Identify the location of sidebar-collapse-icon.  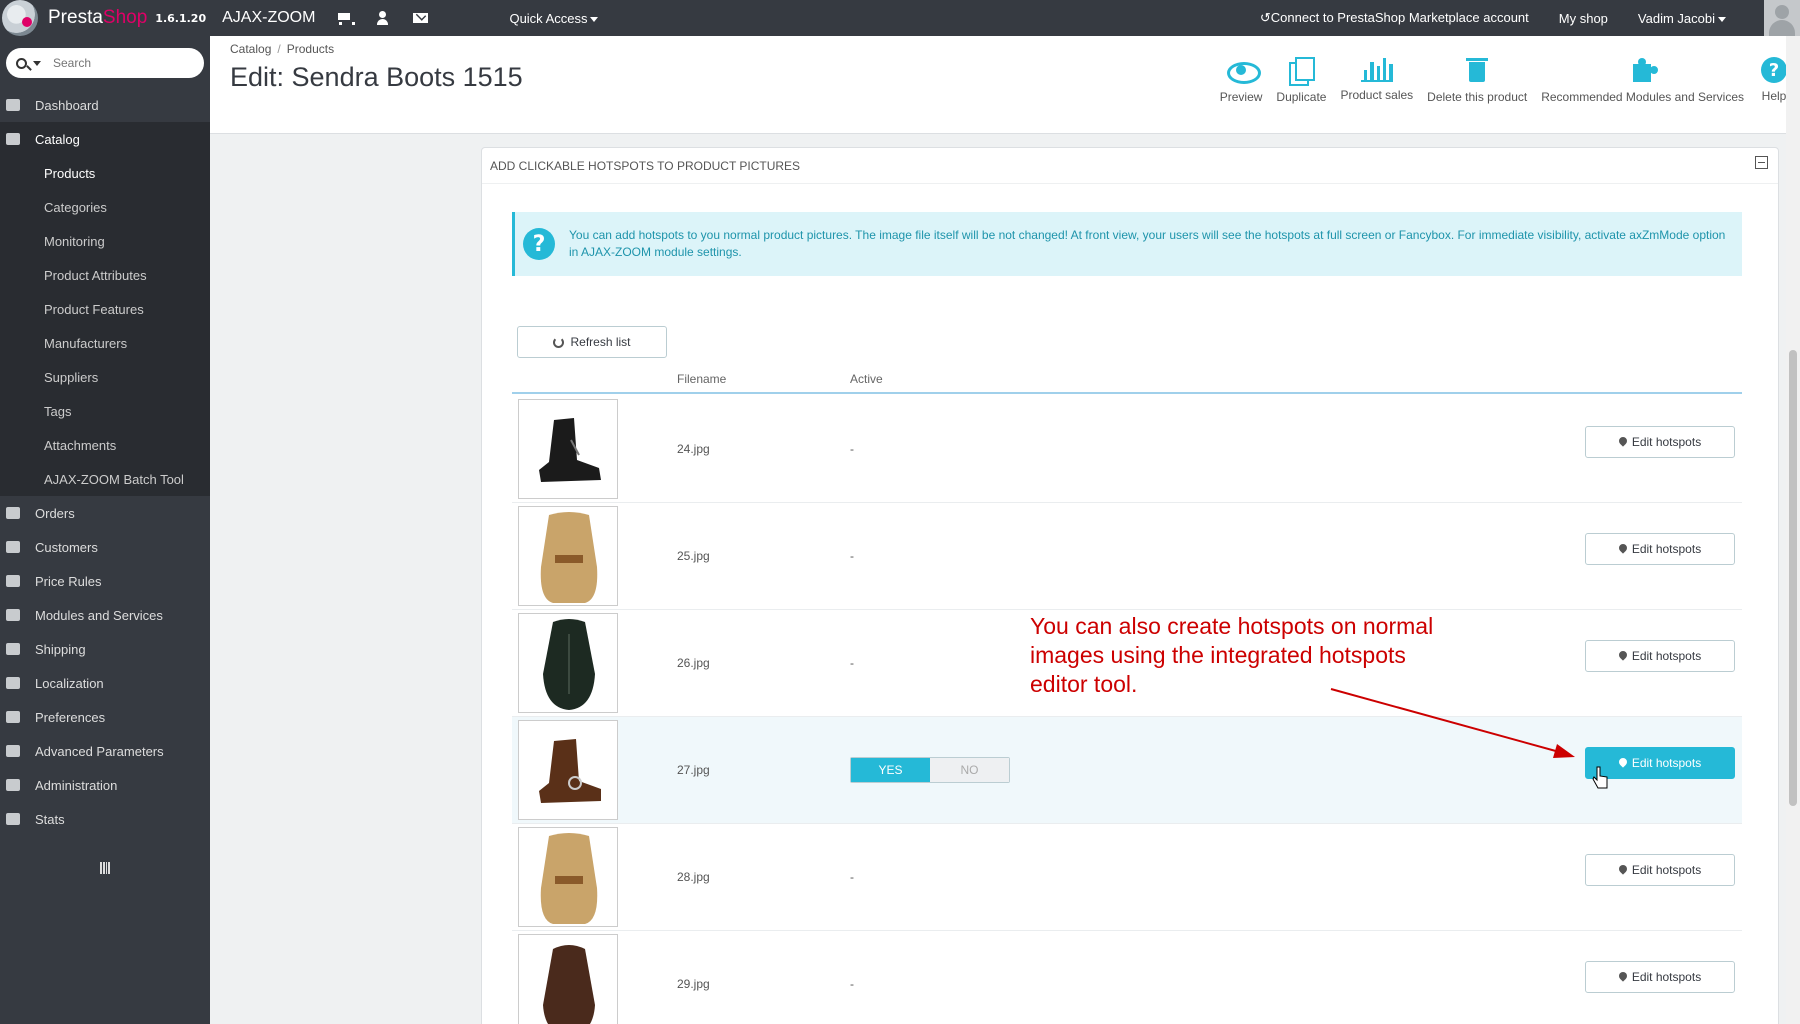
(105, 868).